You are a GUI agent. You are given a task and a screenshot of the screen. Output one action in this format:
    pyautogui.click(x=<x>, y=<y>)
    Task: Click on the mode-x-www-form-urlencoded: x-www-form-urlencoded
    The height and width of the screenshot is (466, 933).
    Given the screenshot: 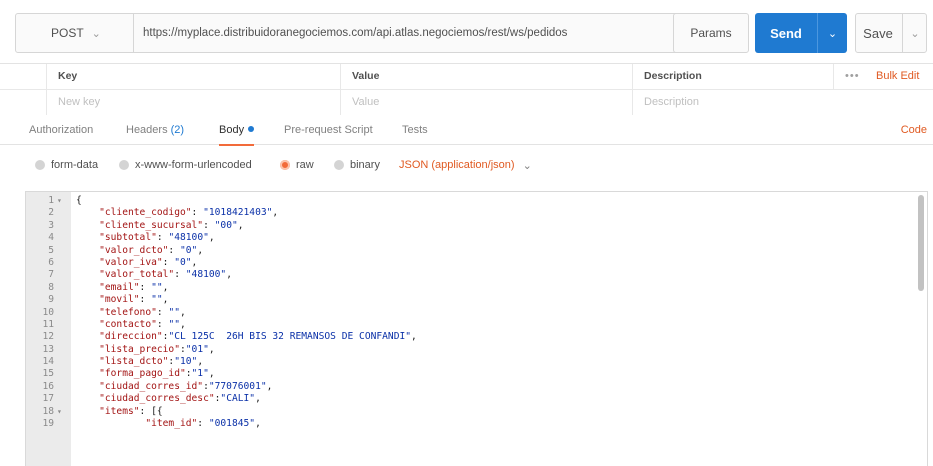 What is the action you would take?
    pyautogui.click(x=185, y=165)
    